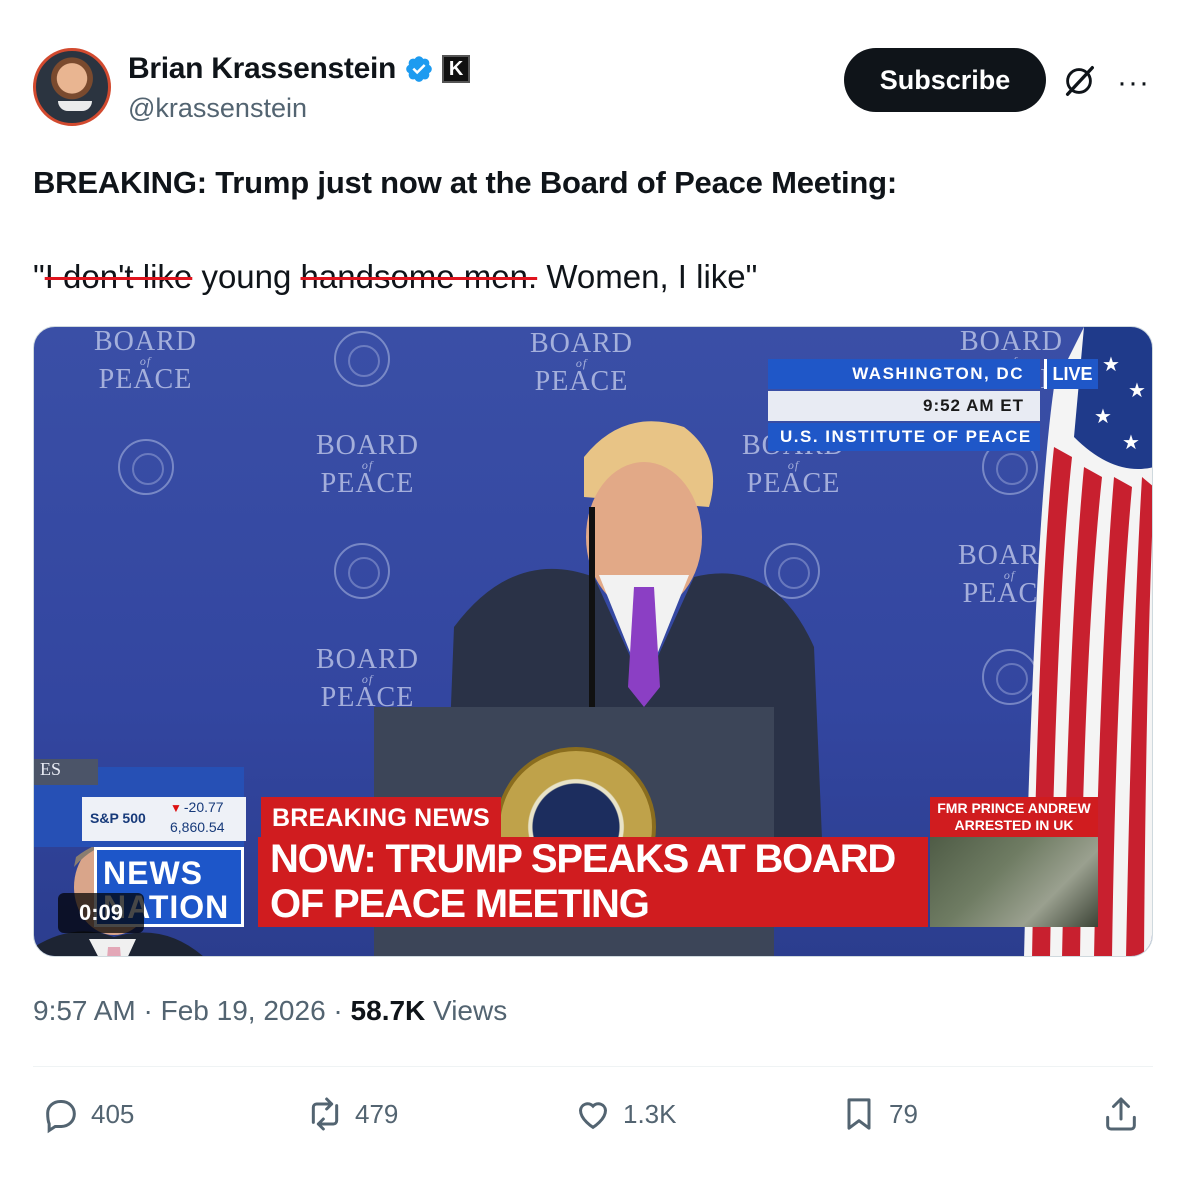 The image size is (1182, 1188). Describe the element at coordinates (388, 1010) in the screenshot. I see `views-count: 58.7K` at that location.